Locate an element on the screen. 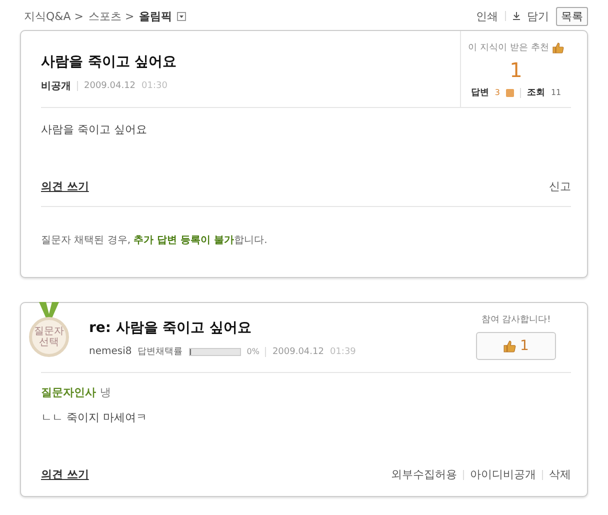  ribbon-icon is located at coordinates (49, 311).